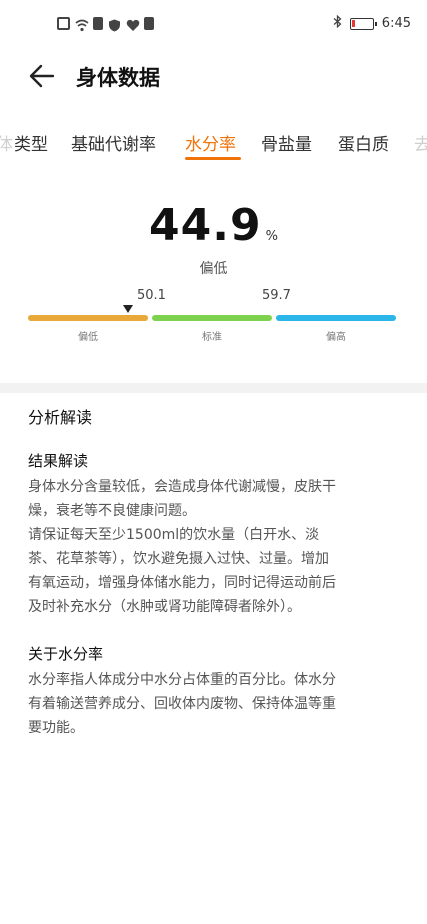 This screenshot has height=924, width=427. Describe the element at coordinates (182, 704) in the screenshot. I see `about-line: 有着输送营养成分、回收体内废物、保持体温等重` at that location.